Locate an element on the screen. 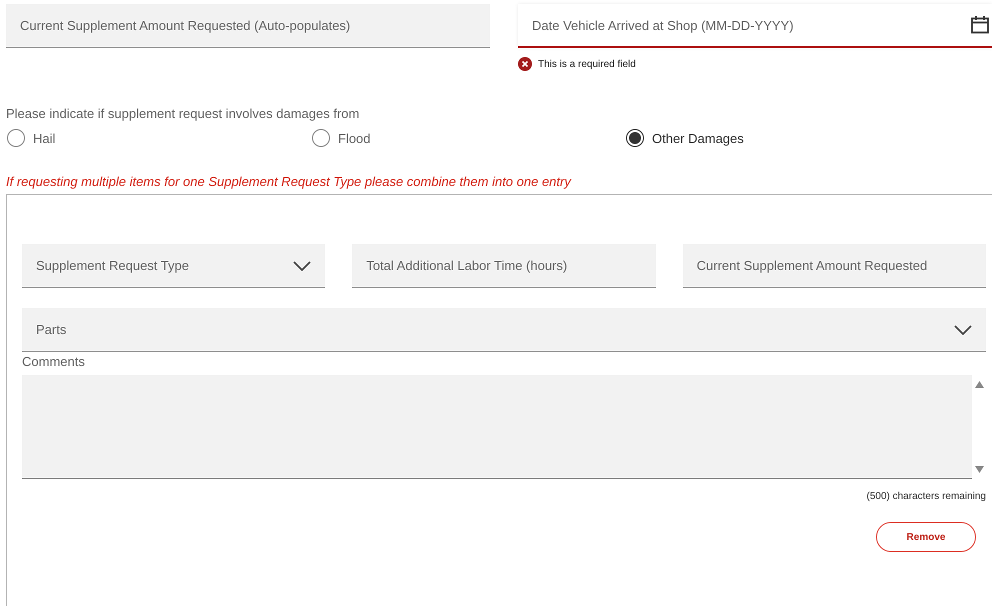 The height and width of the screenshot is (606, 992). scroll-up-icon is located at coordinates (979, 384).